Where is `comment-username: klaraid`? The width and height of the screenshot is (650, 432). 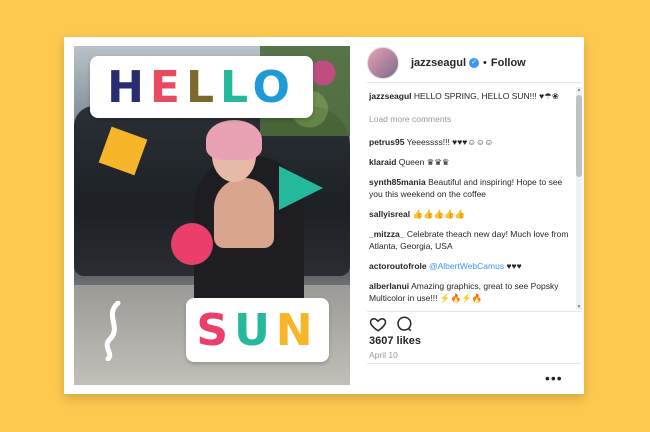
comment-username: klaraid is located at coordinates (382, 162).